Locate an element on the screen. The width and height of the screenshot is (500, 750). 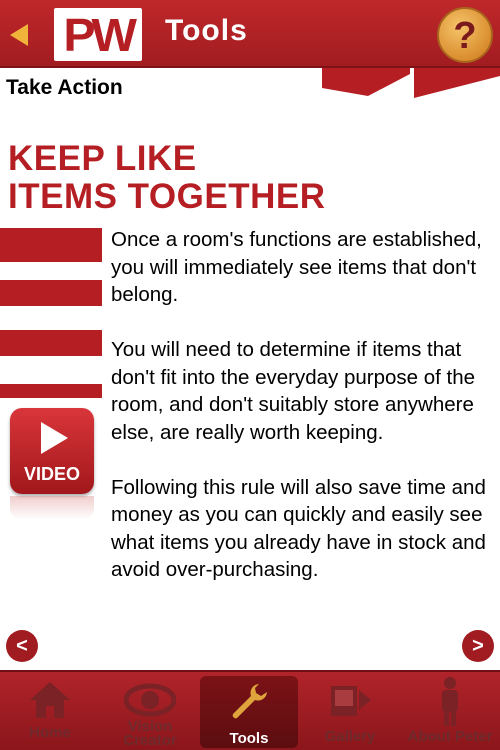
help-button: ? is located at coordinates (465, 35).